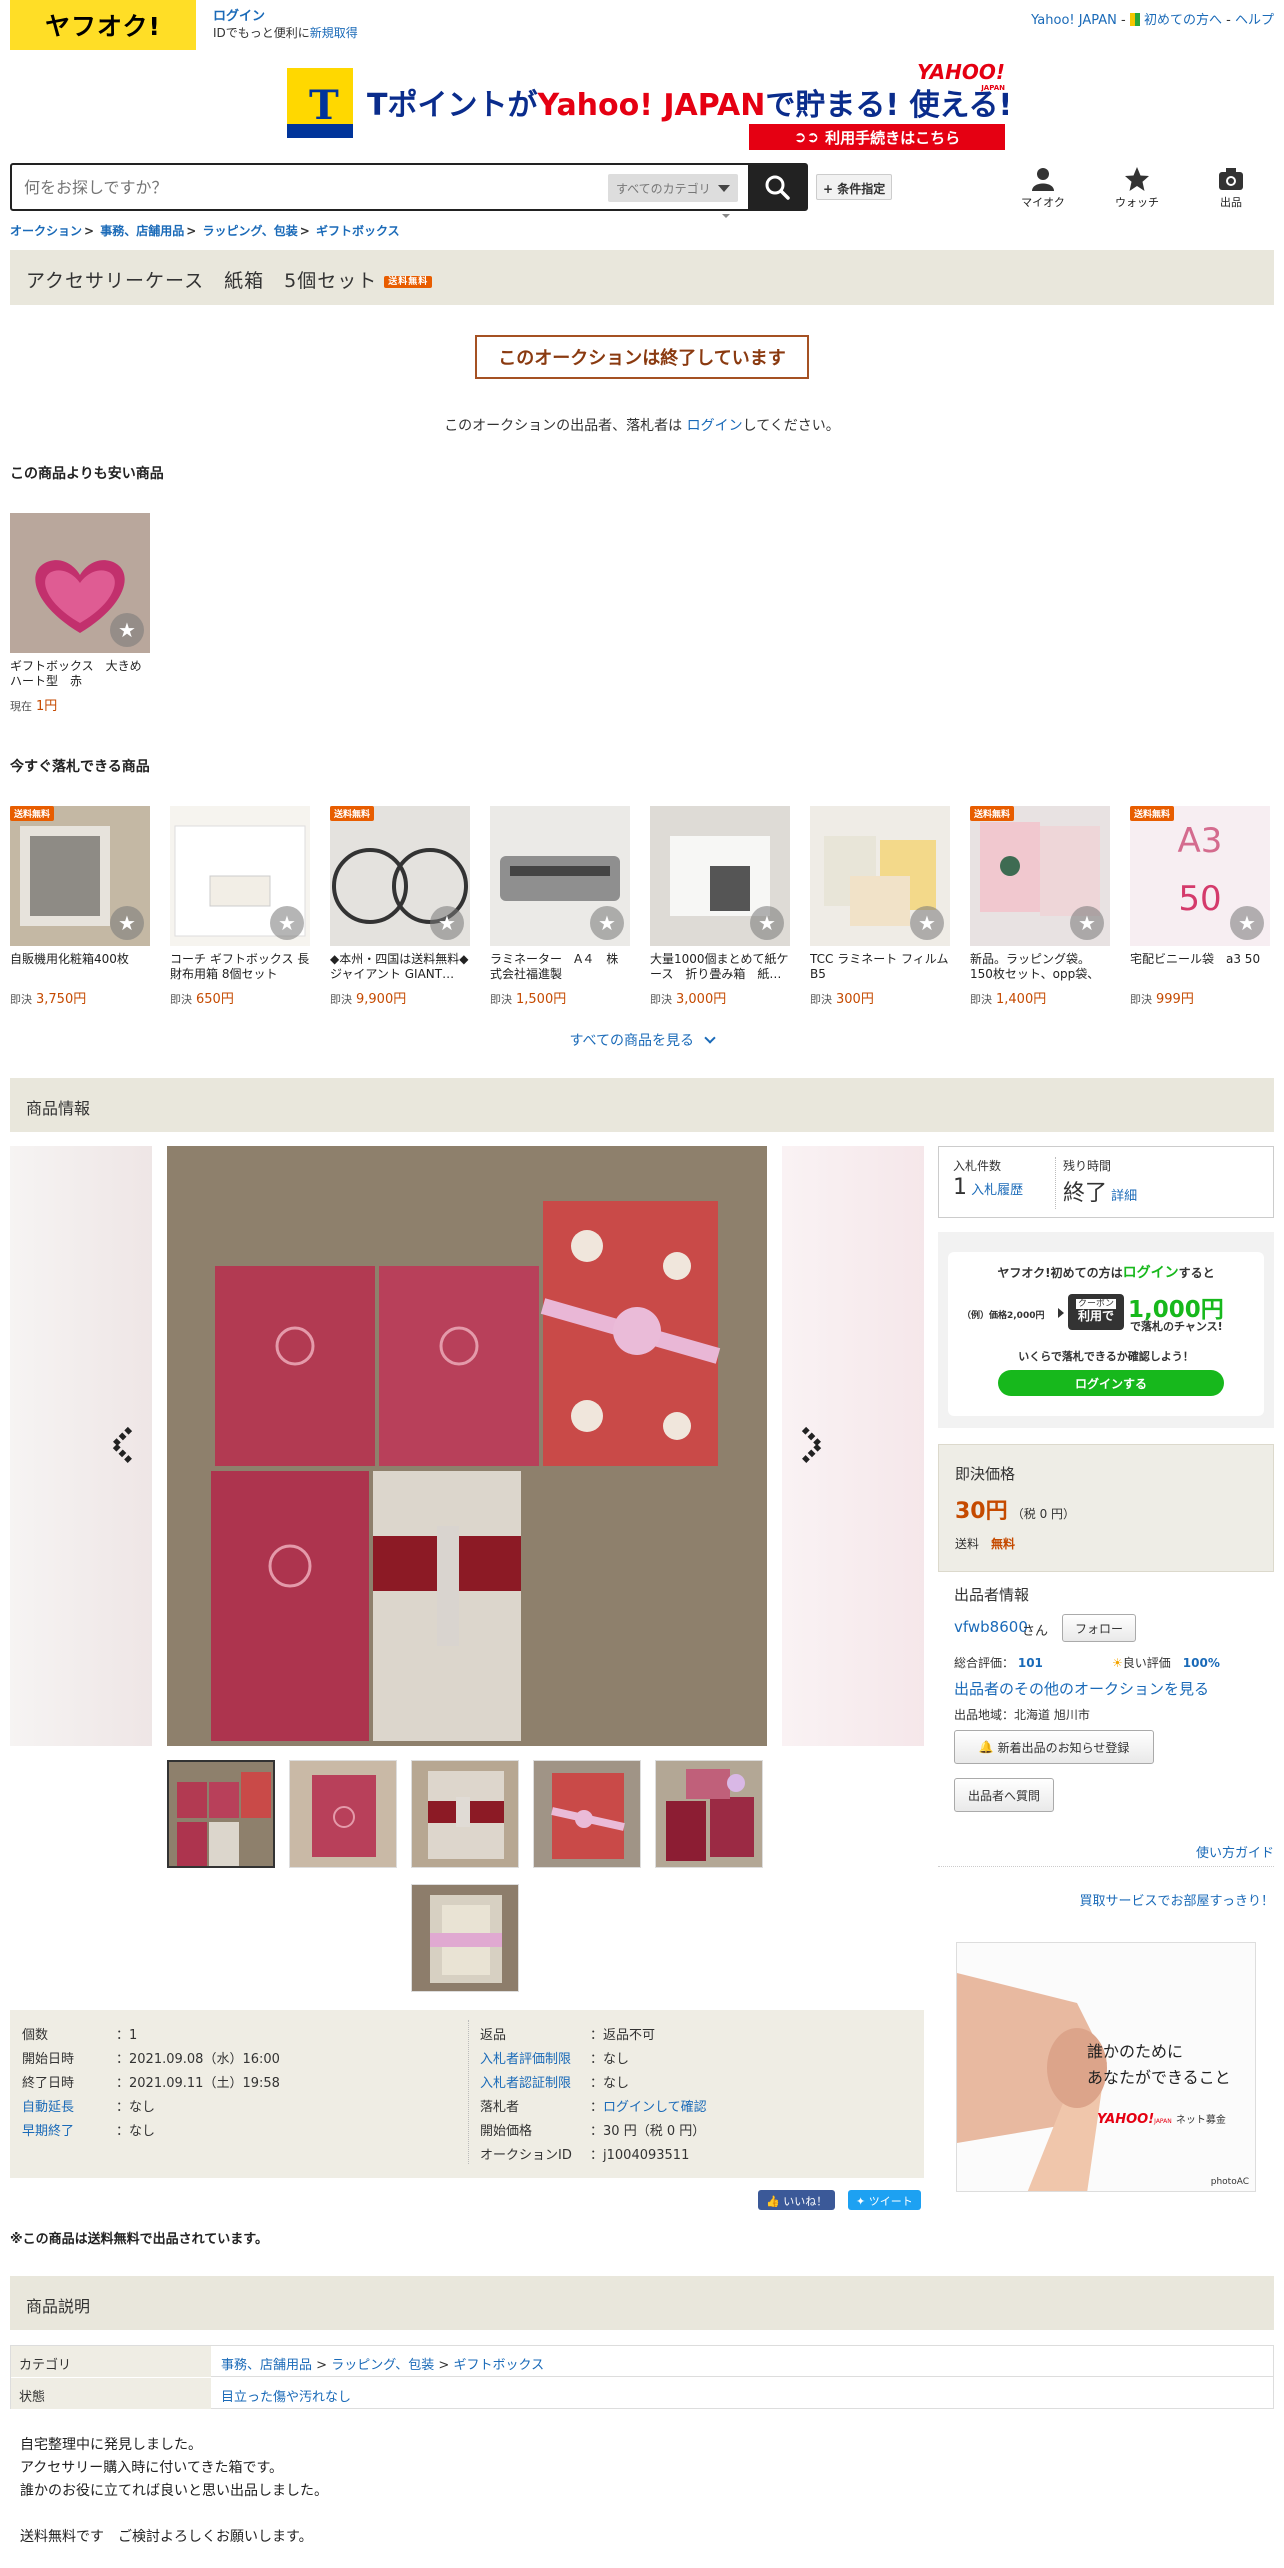  What do you see at coordinates (710, 1038) in the screenshot?
I see `chevron-down-icon` at bounding box center [710, 1038].